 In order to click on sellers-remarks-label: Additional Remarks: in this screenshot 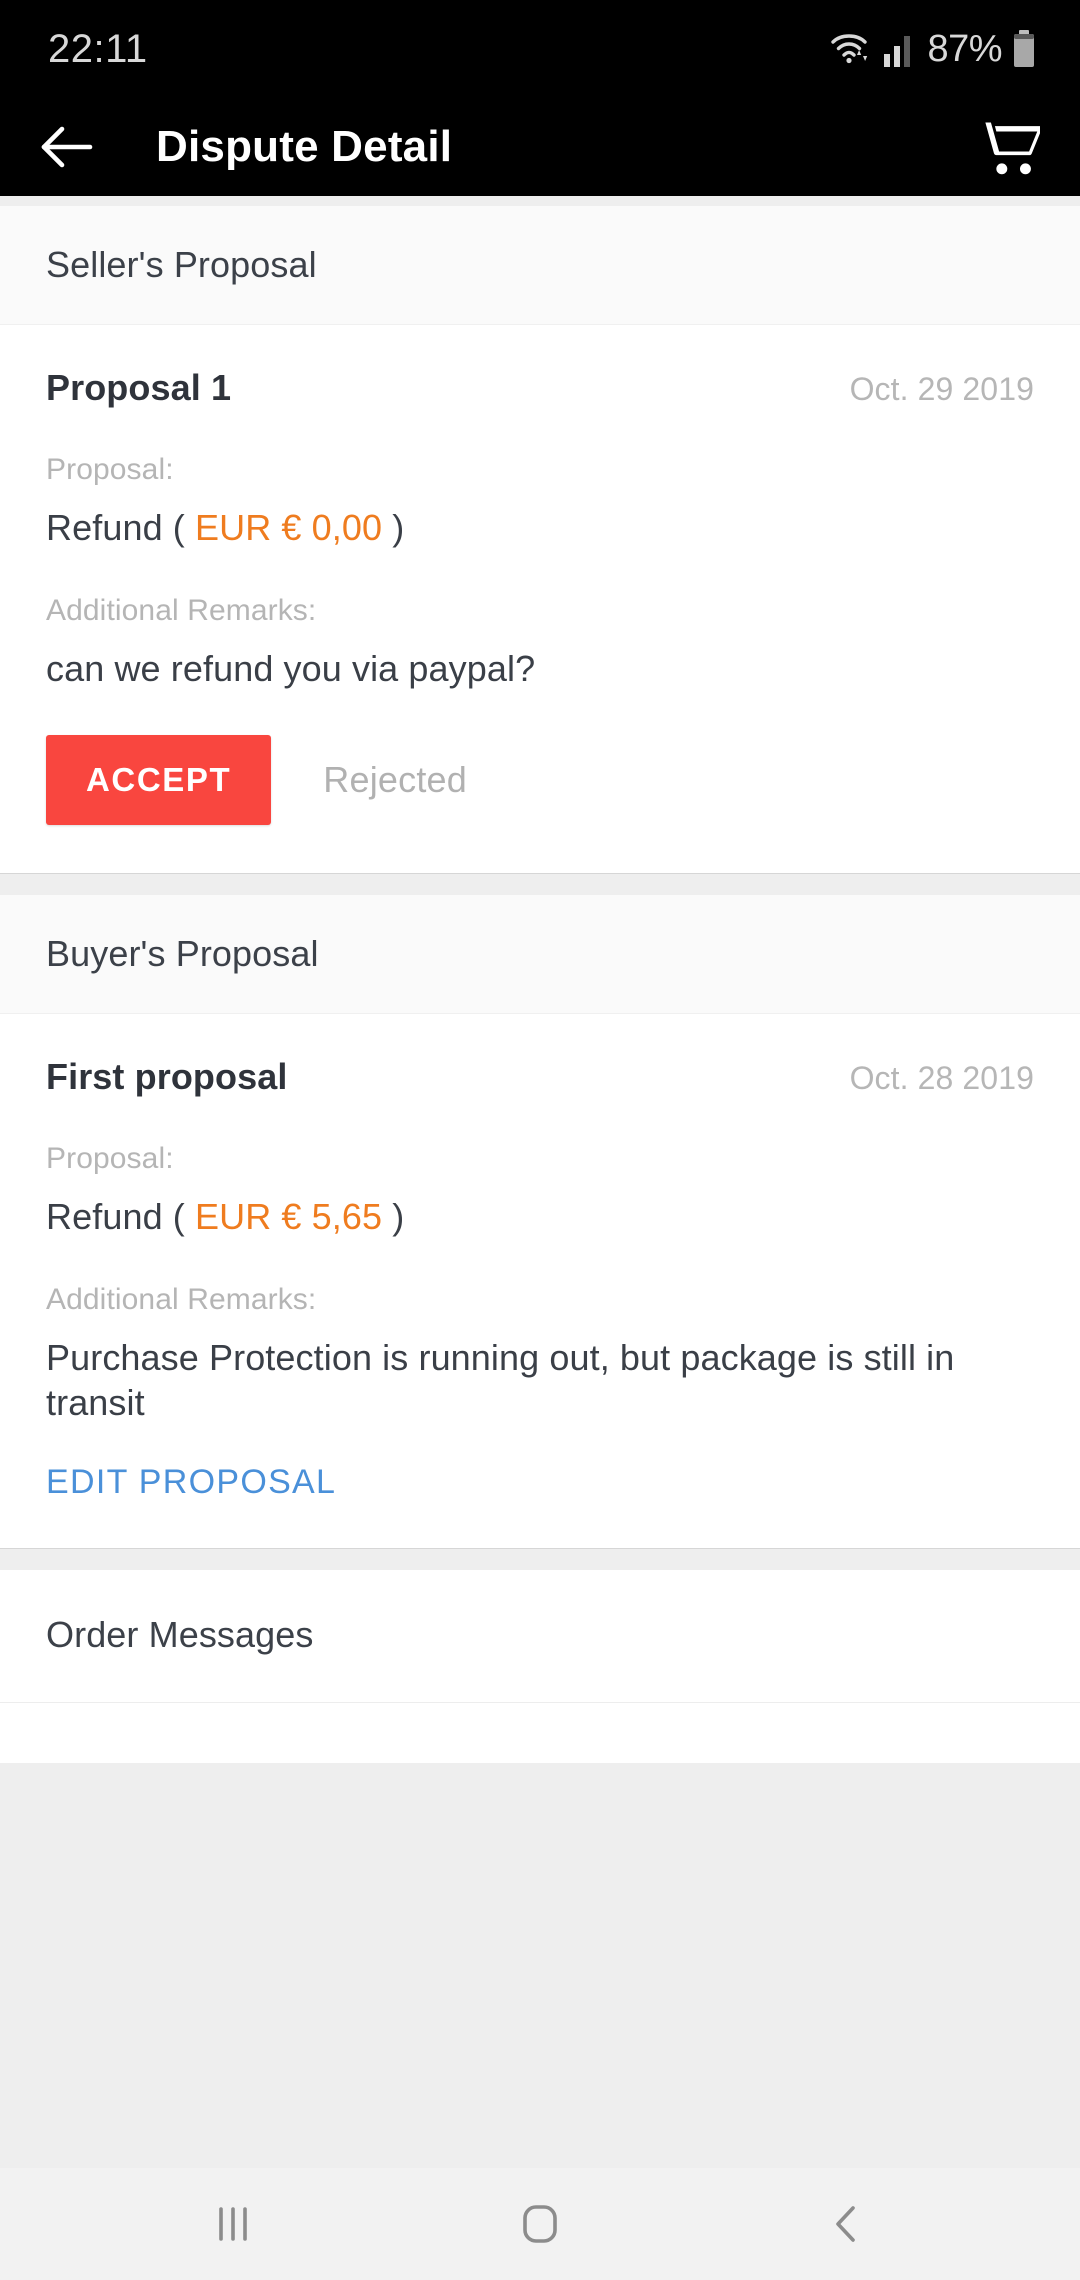, I will do `click(181, 610)`.